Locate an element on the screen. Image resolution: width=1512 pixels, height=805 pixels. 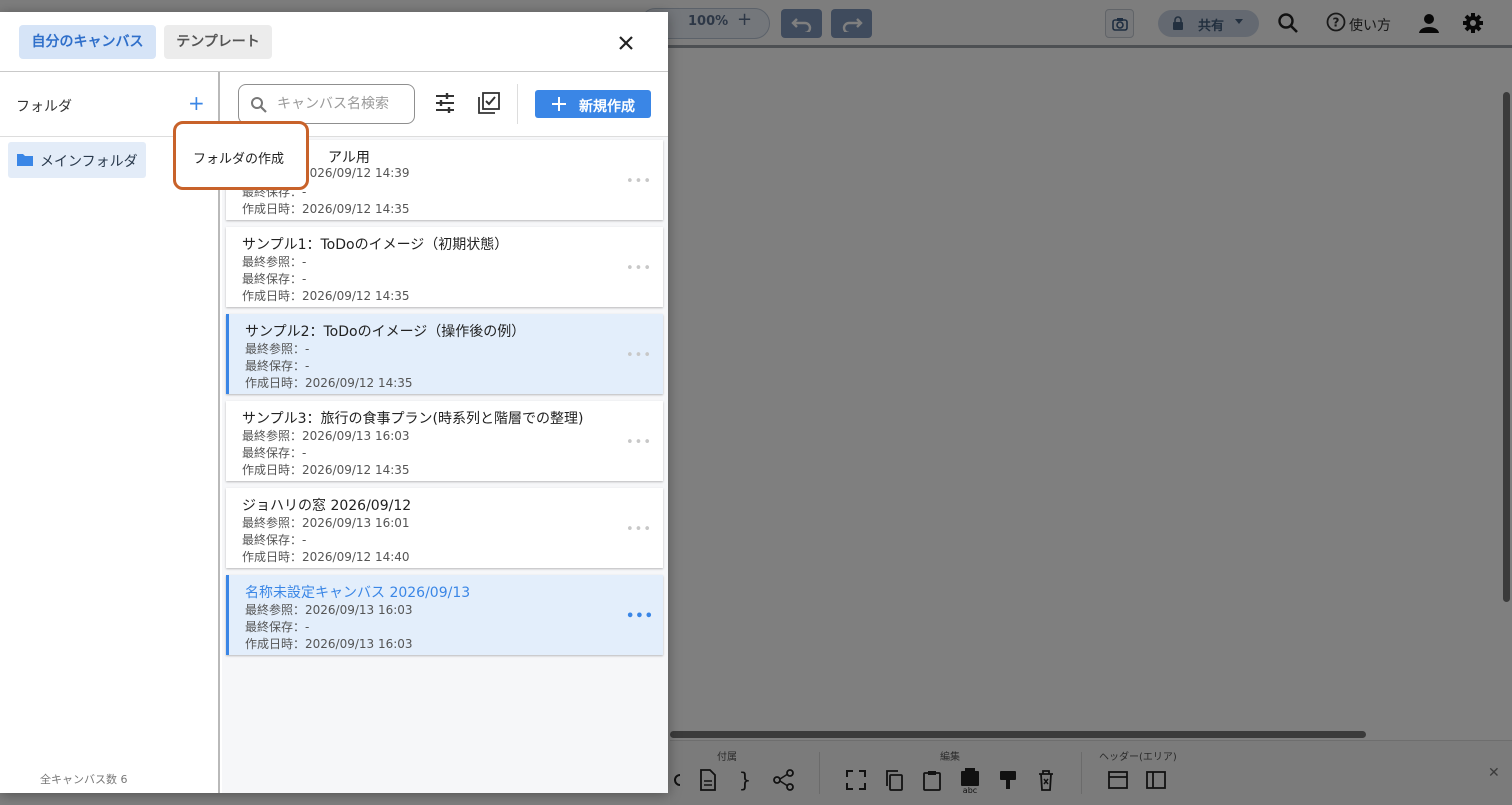
new-canvas-label: 新規作成 is located at coordinates (607, 107).